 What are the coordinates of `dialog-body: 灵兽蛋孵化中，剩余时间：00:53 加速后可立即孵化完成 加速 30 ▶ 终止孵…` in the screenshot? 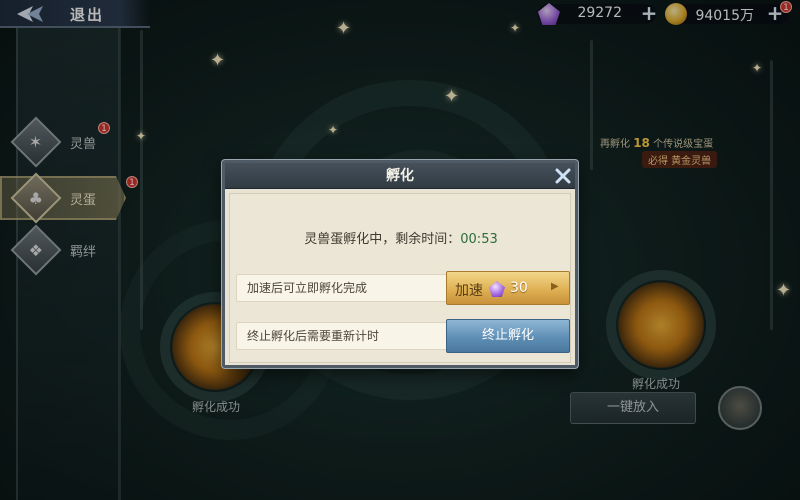 It's located at (400, 278).